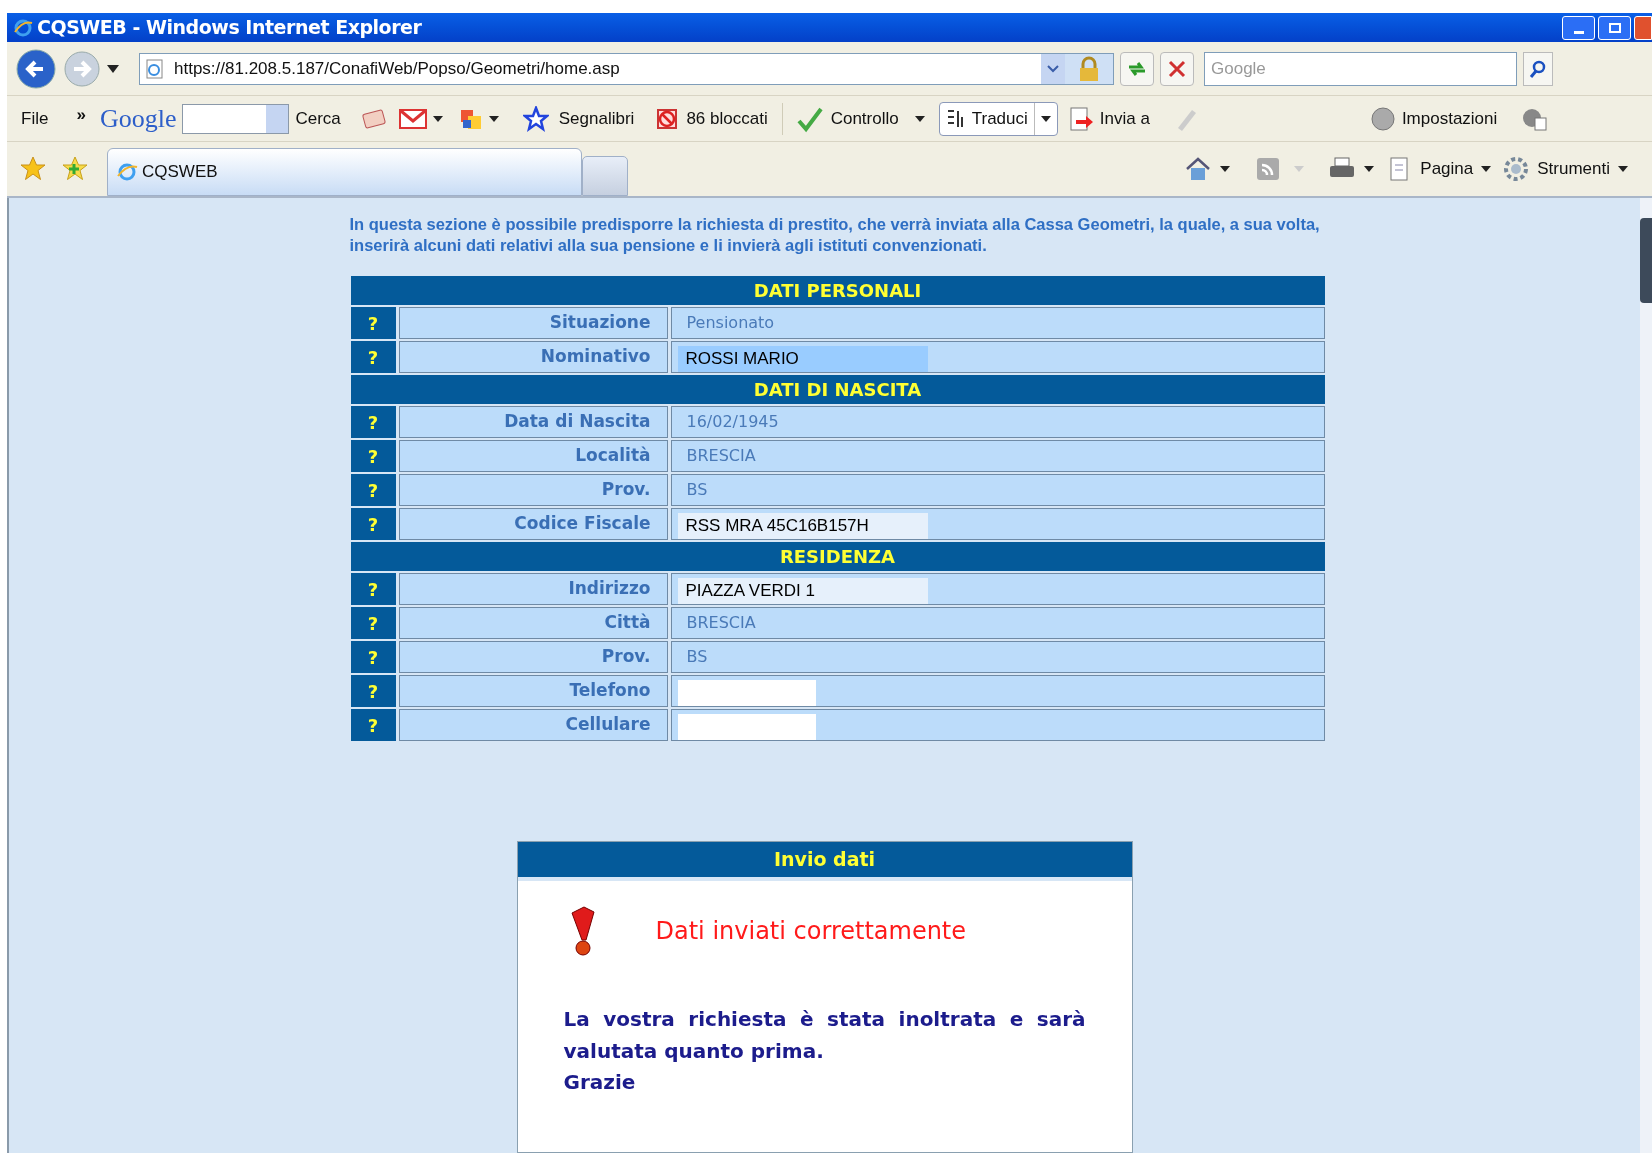  Describe the element at coordinates (1449, 118) in the screenshot. I see `settings-menu: Impostazioni` at that location.